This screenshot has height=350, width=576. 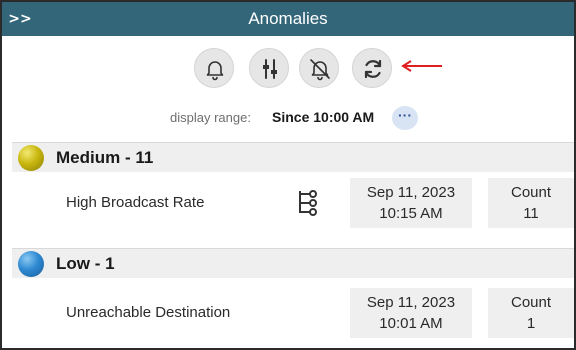 I want to click on group-header-medium: Medium - 11, so click(x=293, y=157).